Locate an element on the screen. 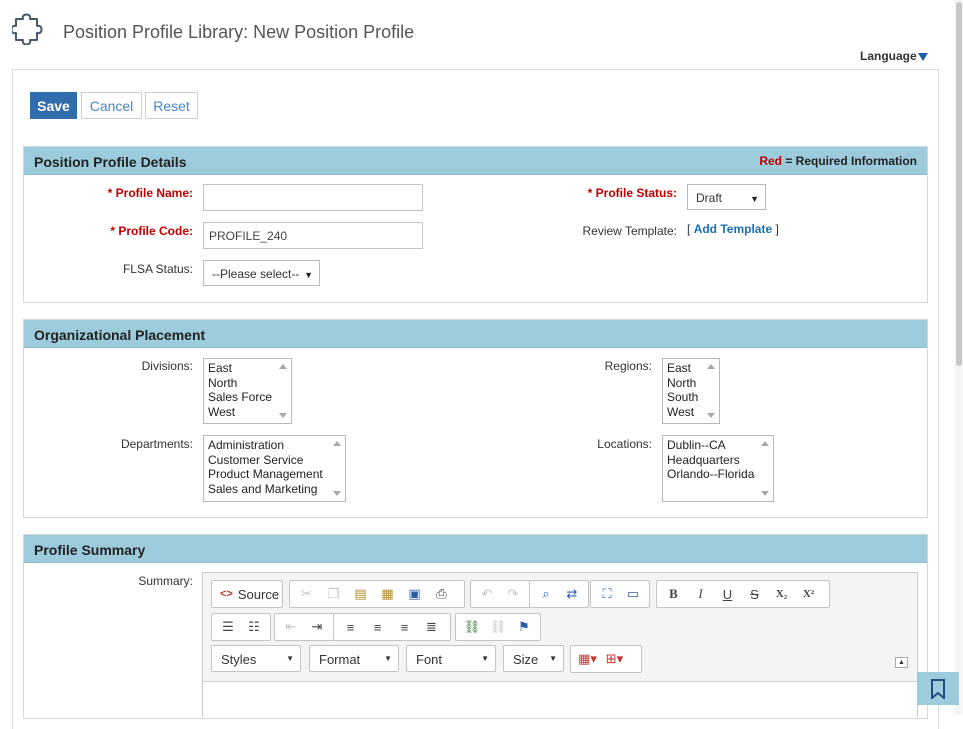 Image resolution: width=963 pixels, height=729 pixels. clipboard-group: ✂ ❐ ▤ ▦ ▣ ⎙ is located at coordinates (377, 594).